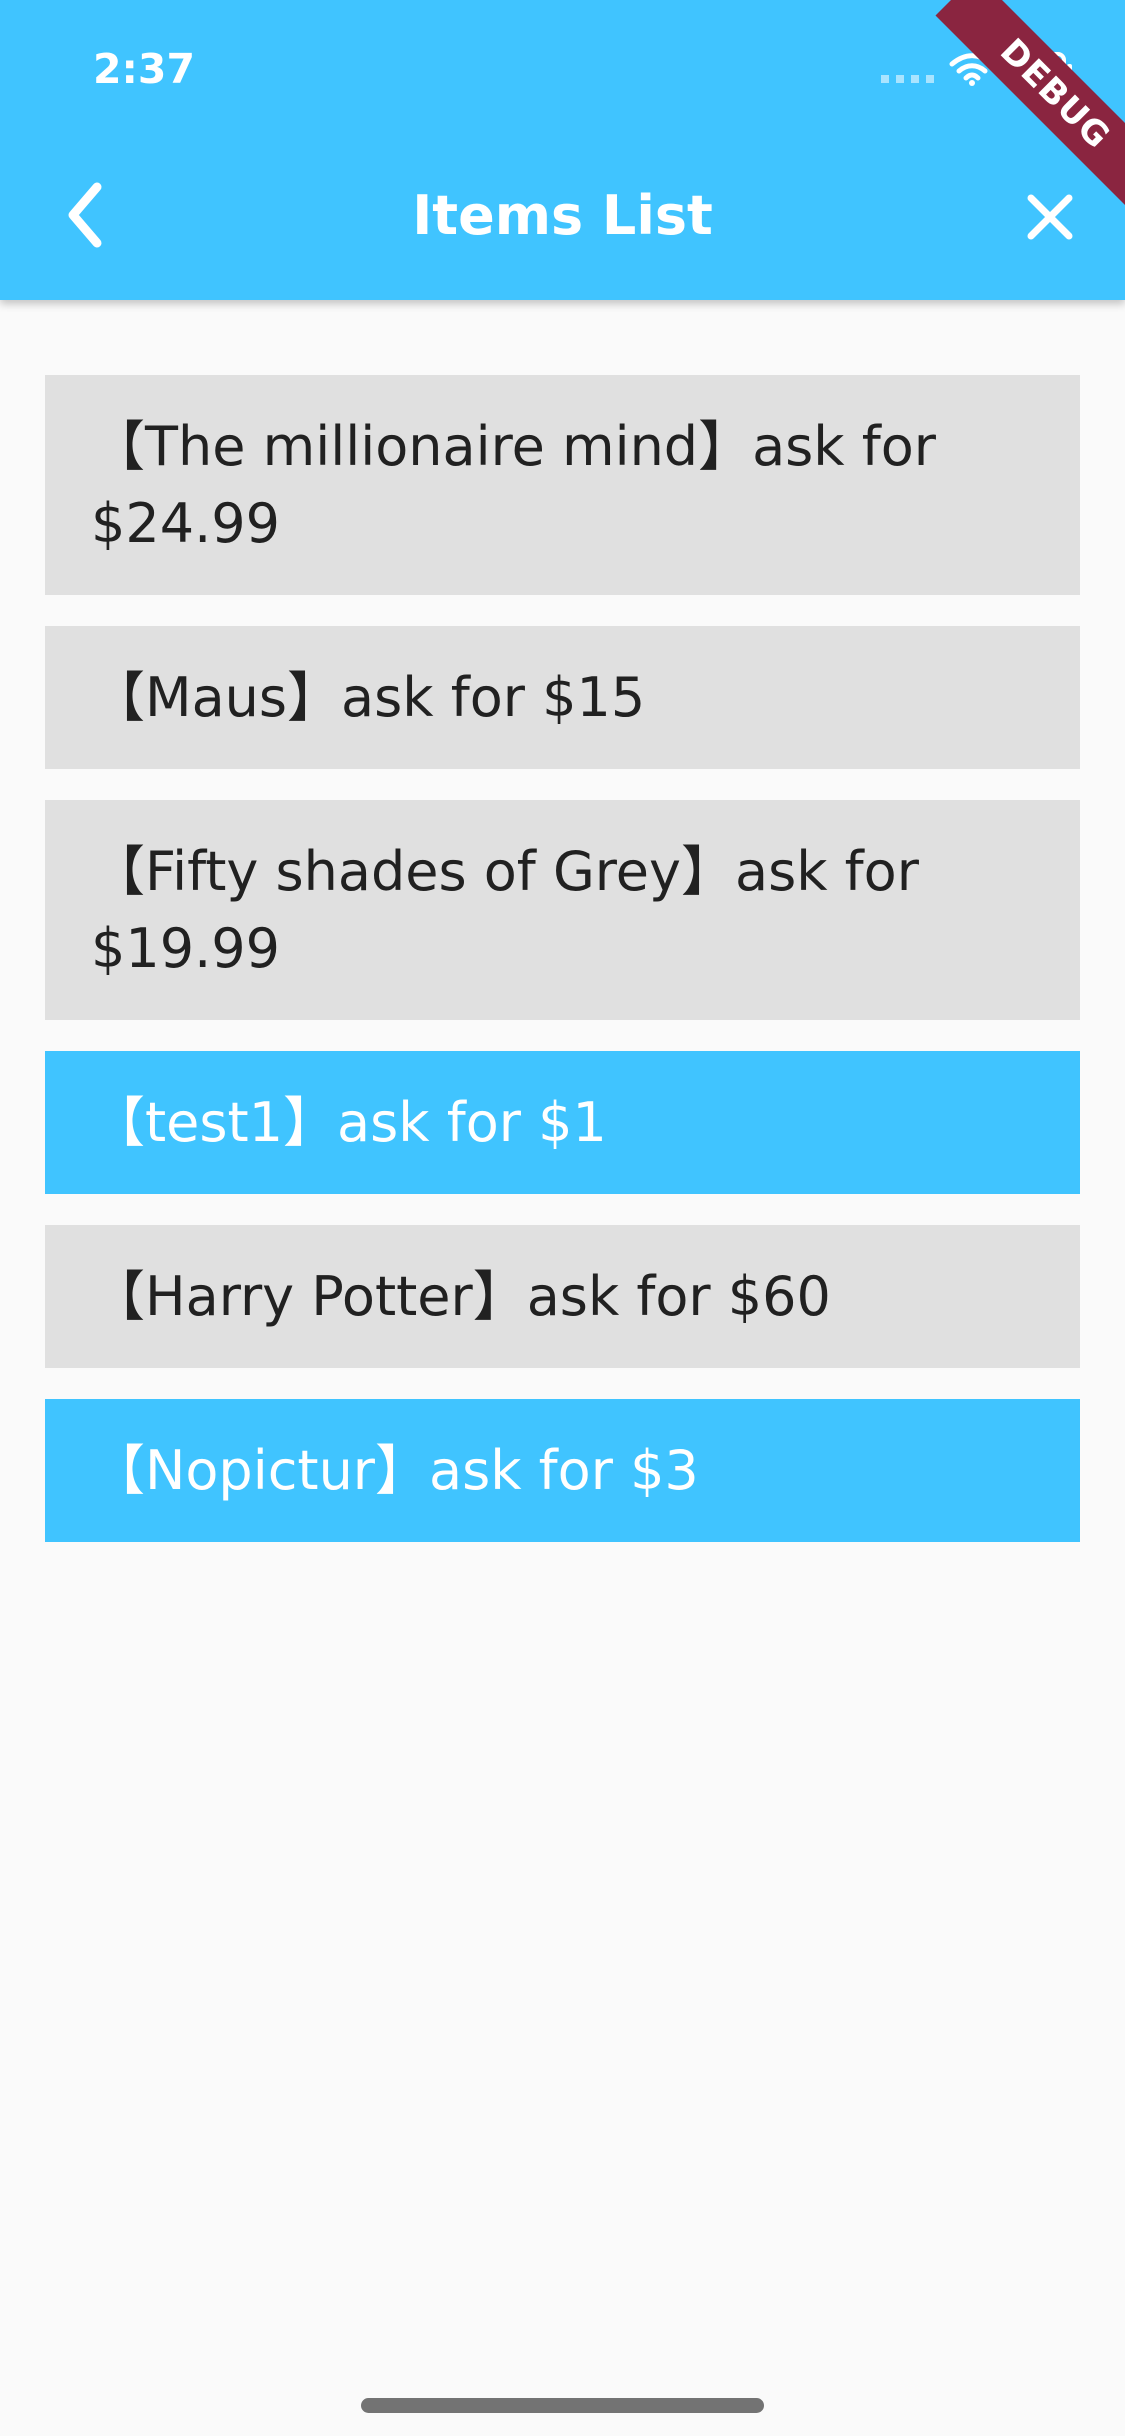  Describe the element at coordinates (562, 485) in the screenshot. I see `list-item-the-millionaire-mind: 【The millionaire mind】ask for $24.99` at that location.